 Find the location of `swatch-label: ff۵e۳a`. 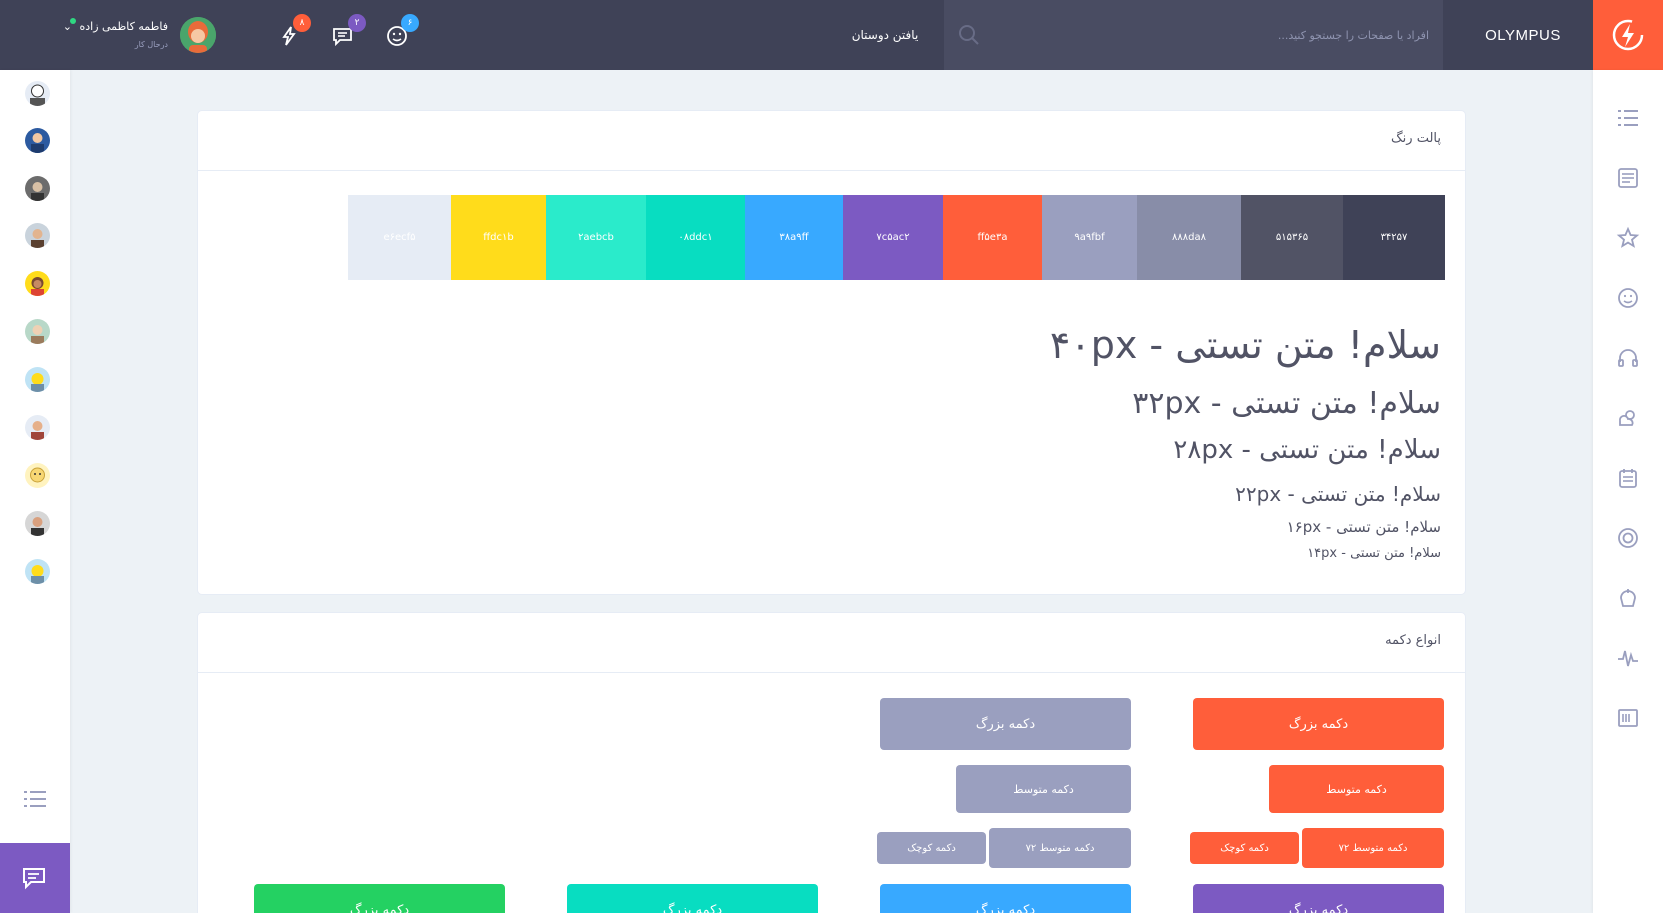

swatch-label: ff۵e۳a is located at coordinates (992, 237).